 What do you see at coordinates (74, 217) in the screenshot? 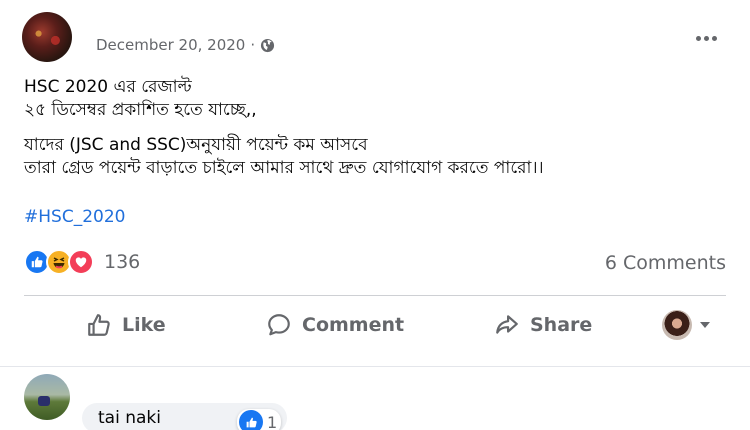
I see `hashtag-link: #HSC_2020` at bounding box center [74, 217].